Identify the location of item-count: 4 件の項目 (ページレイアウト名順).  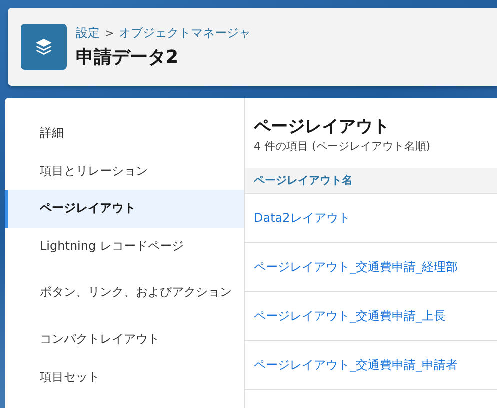
(342, 146).